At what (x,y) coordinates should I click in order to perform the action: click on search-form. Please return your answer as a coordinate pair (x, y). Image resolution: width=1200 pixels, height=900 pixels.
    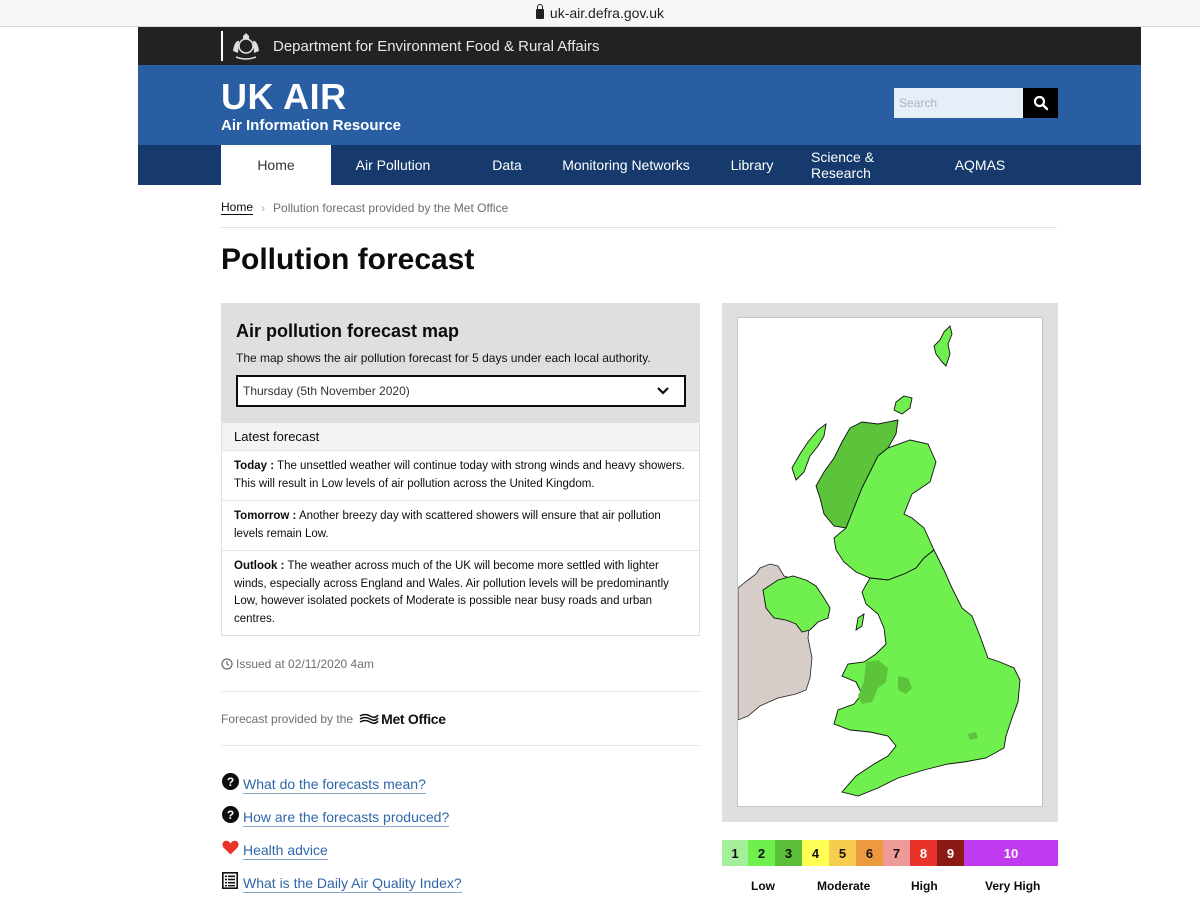
    Looking at the image, I should click on (976, 103).